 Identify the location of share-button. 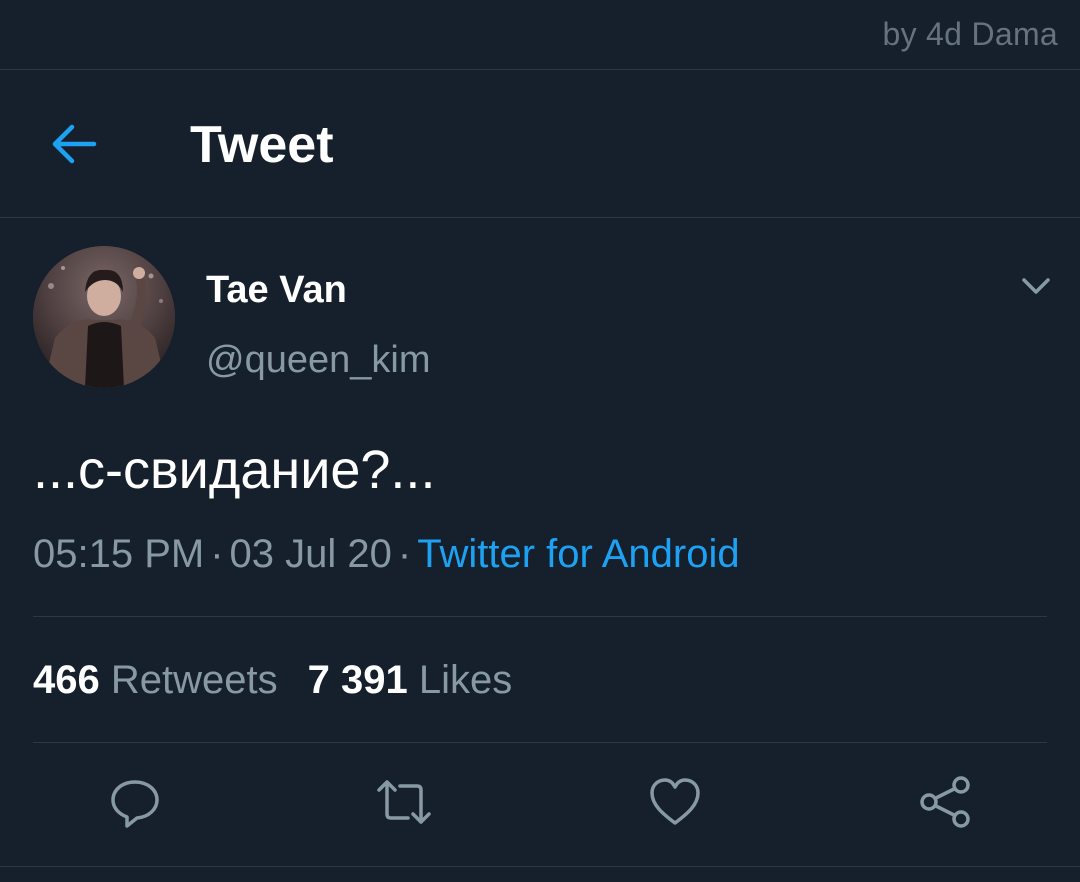
(945, 802).